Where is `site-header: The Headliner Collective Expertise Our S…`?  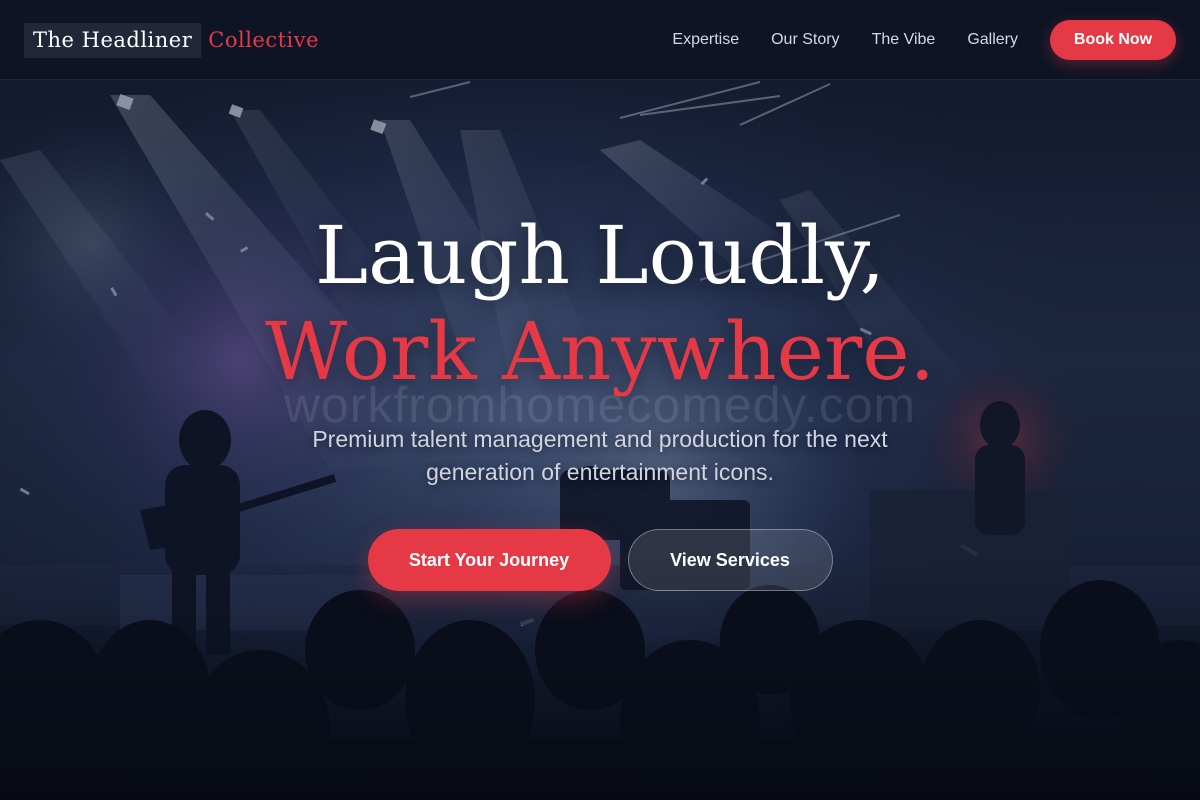
site-header: The Headliner Collective Expertise Our S… is located at coordinates (600, 40).